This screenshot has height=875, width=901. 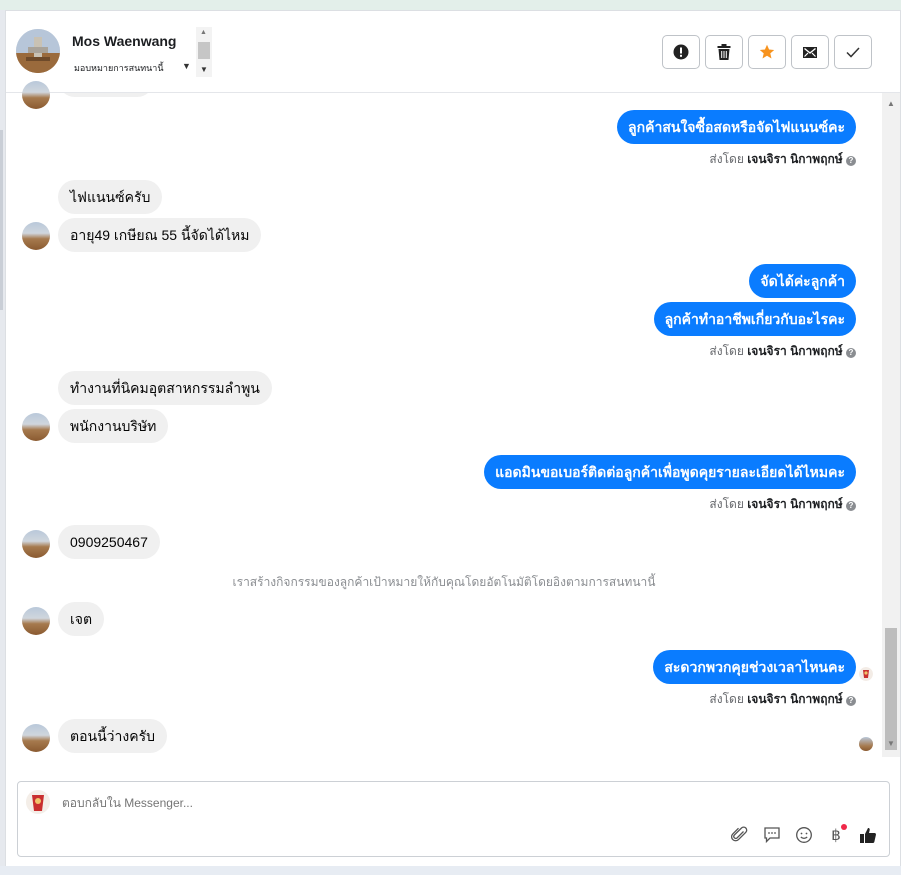 What do you see at coordinates (802, 281) in the screenshot?
I see `message-outgoing: จัดได้ค่ะลูกค้า` at bounding box center [802, 281].